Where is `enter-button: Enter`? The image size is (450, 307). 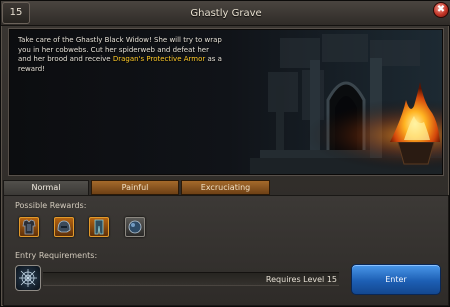 enter-button: Enter is located at coordinates (396, 279).